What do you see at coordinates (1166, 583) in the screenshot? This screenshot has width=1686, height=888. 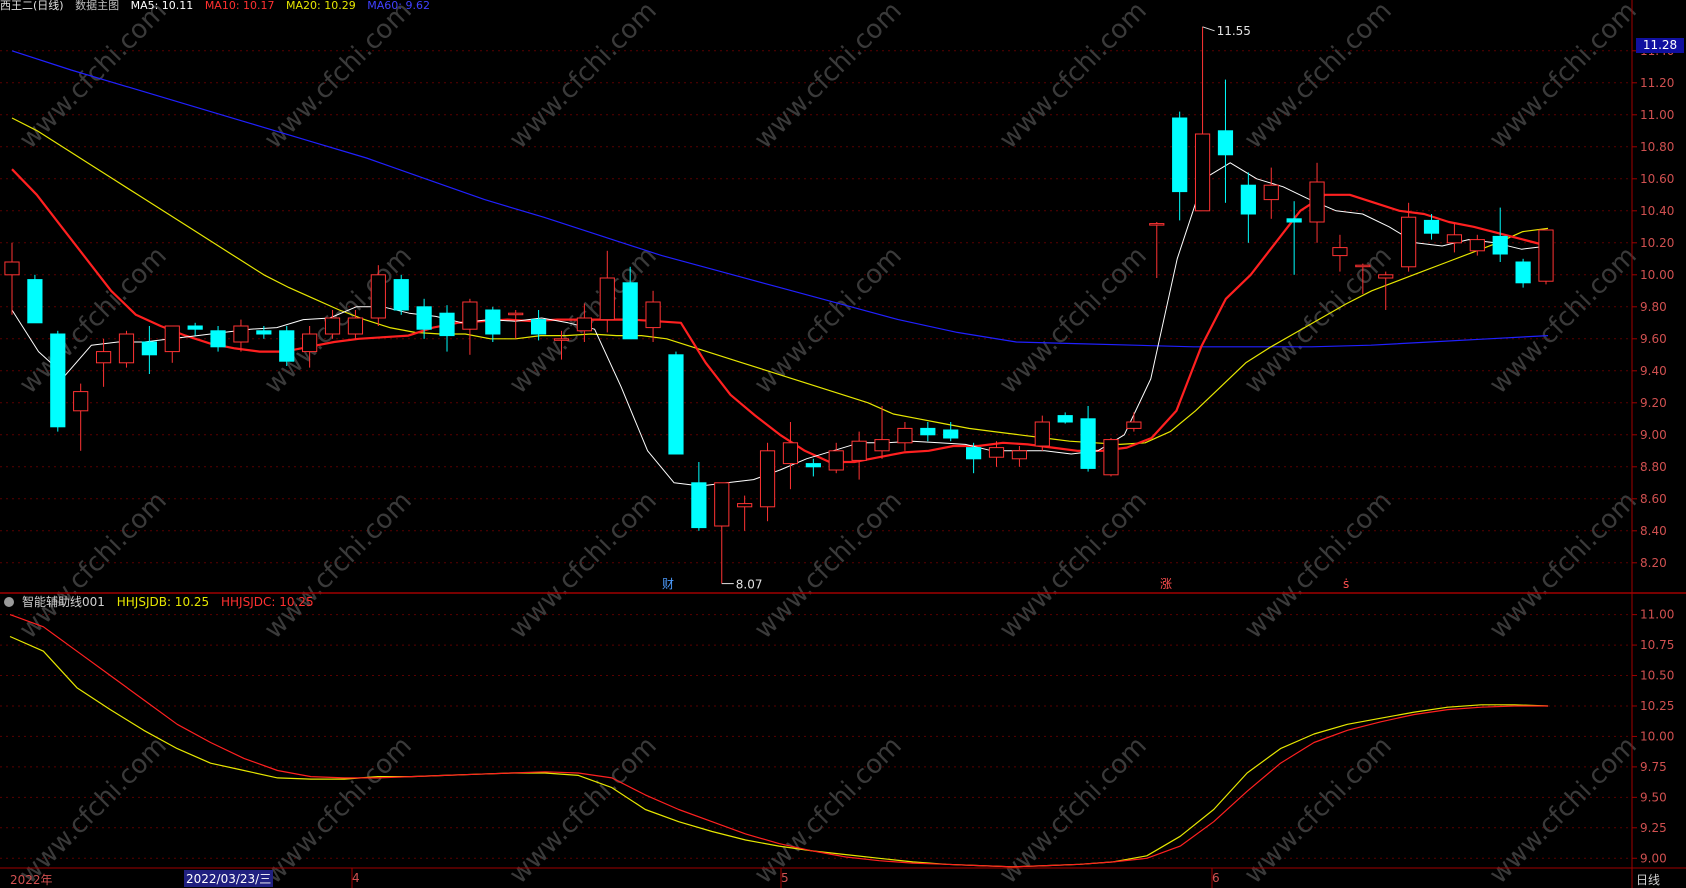 I see `event-marker-zhang: 涨` at bounding box center [1166, 583].